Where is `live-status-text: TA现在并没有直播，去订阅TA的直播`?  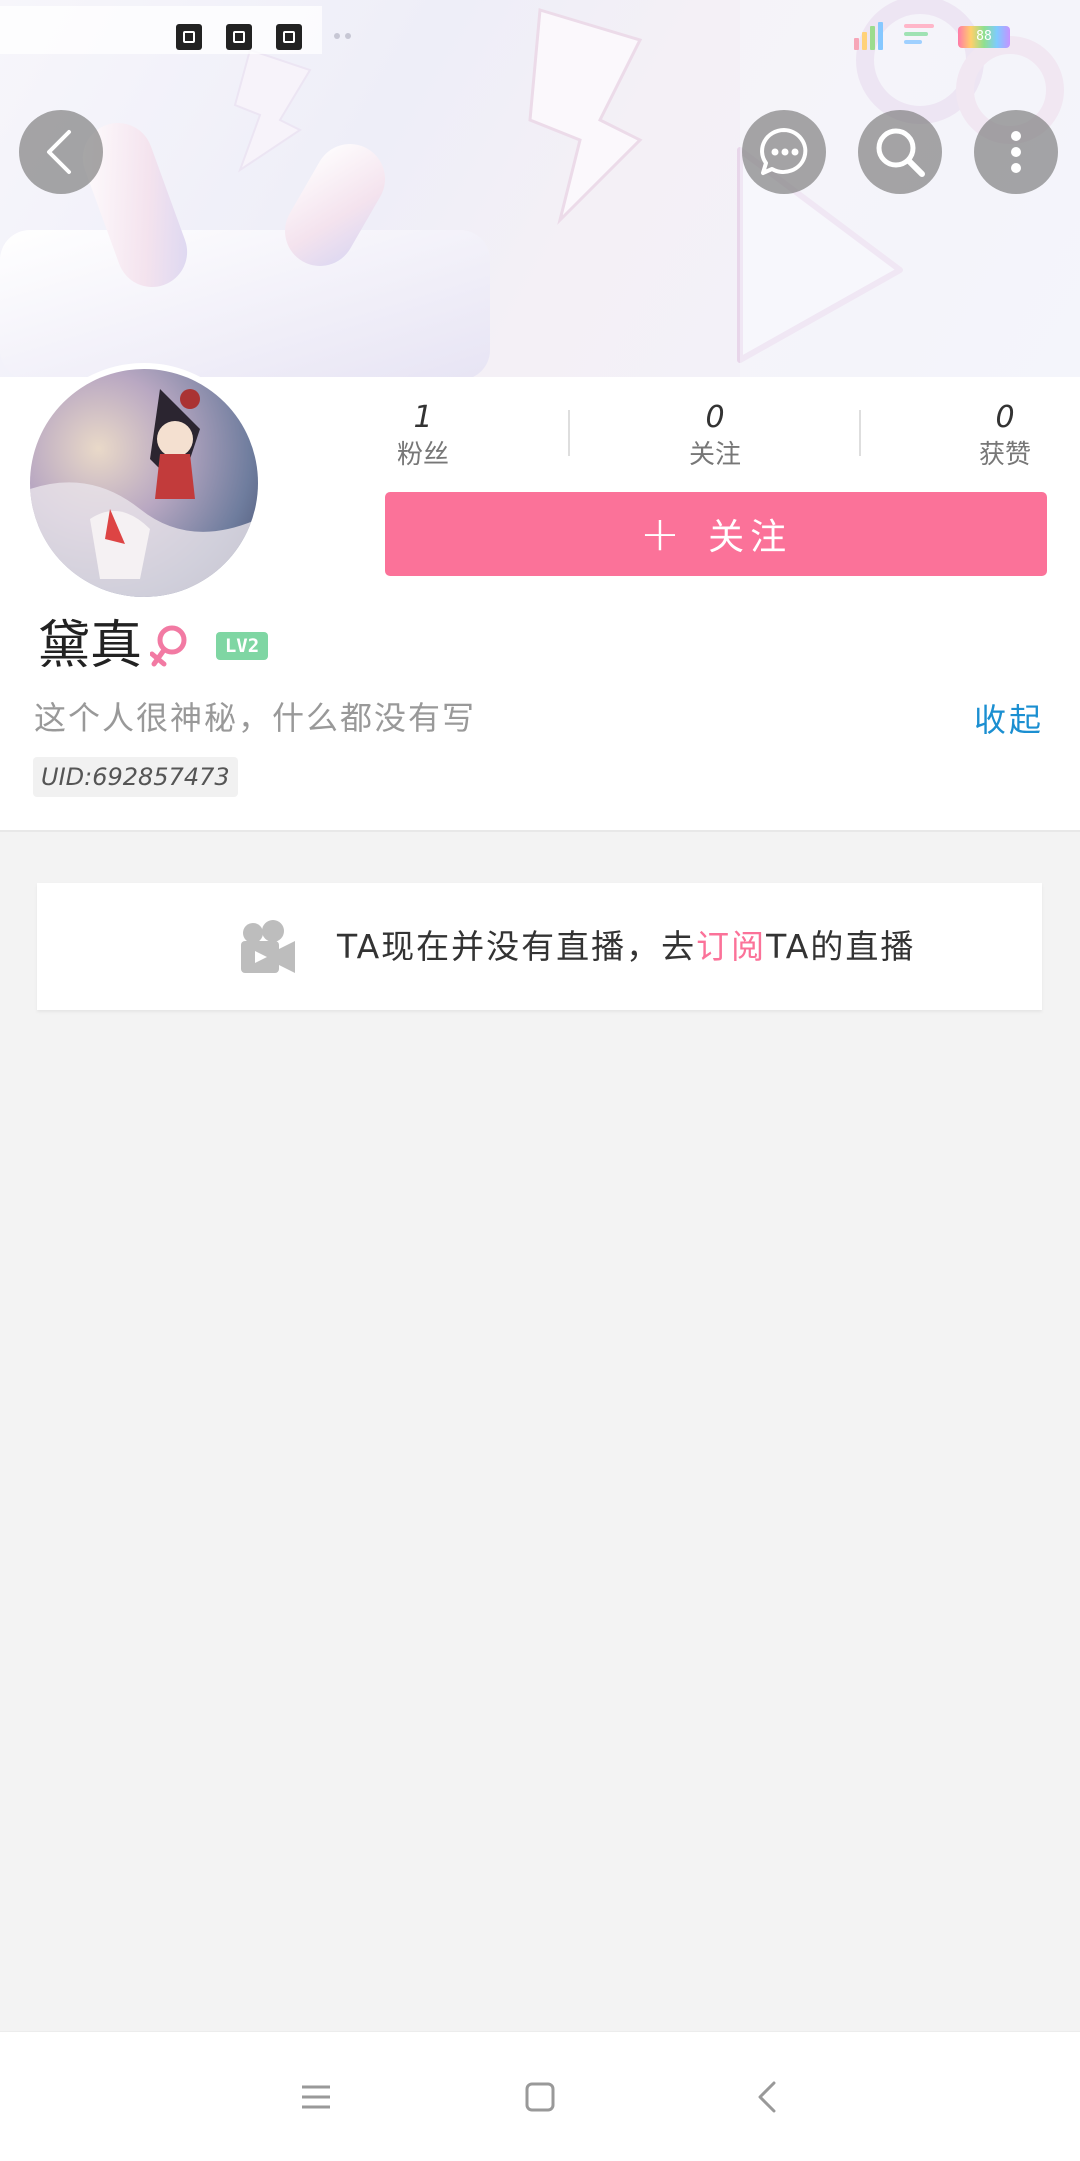
live-status-text: TA现在并没有直播，去订阅TA的直播 is located at coordinates (626, 947).